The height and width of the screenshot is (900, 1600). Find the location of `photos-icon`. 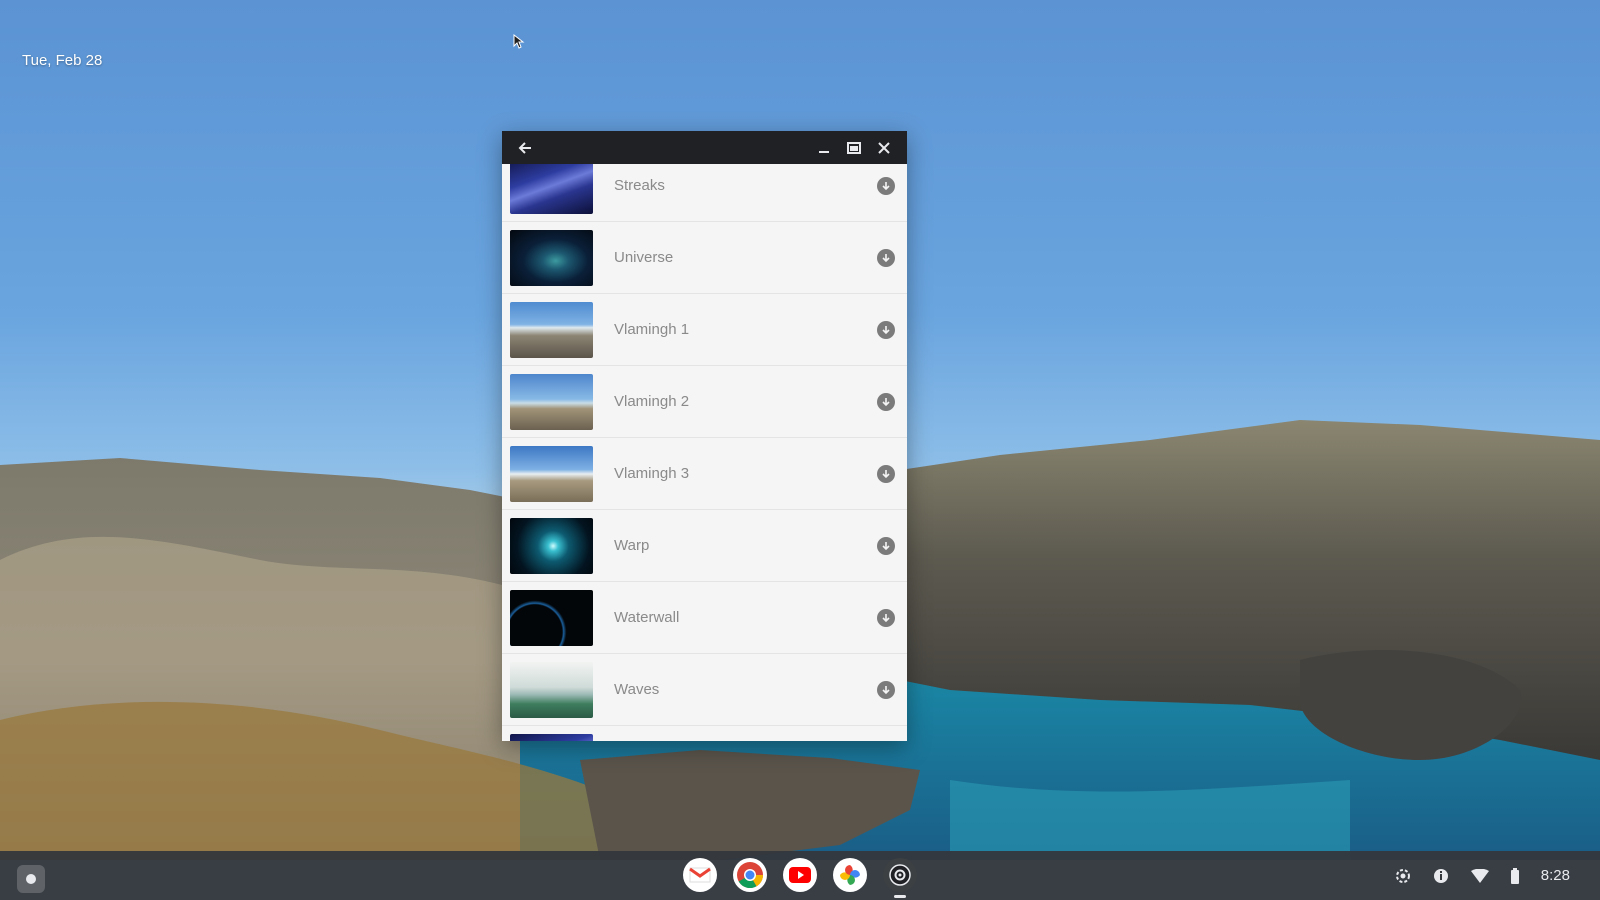

photos-icon is located at coordinates (850, 875).